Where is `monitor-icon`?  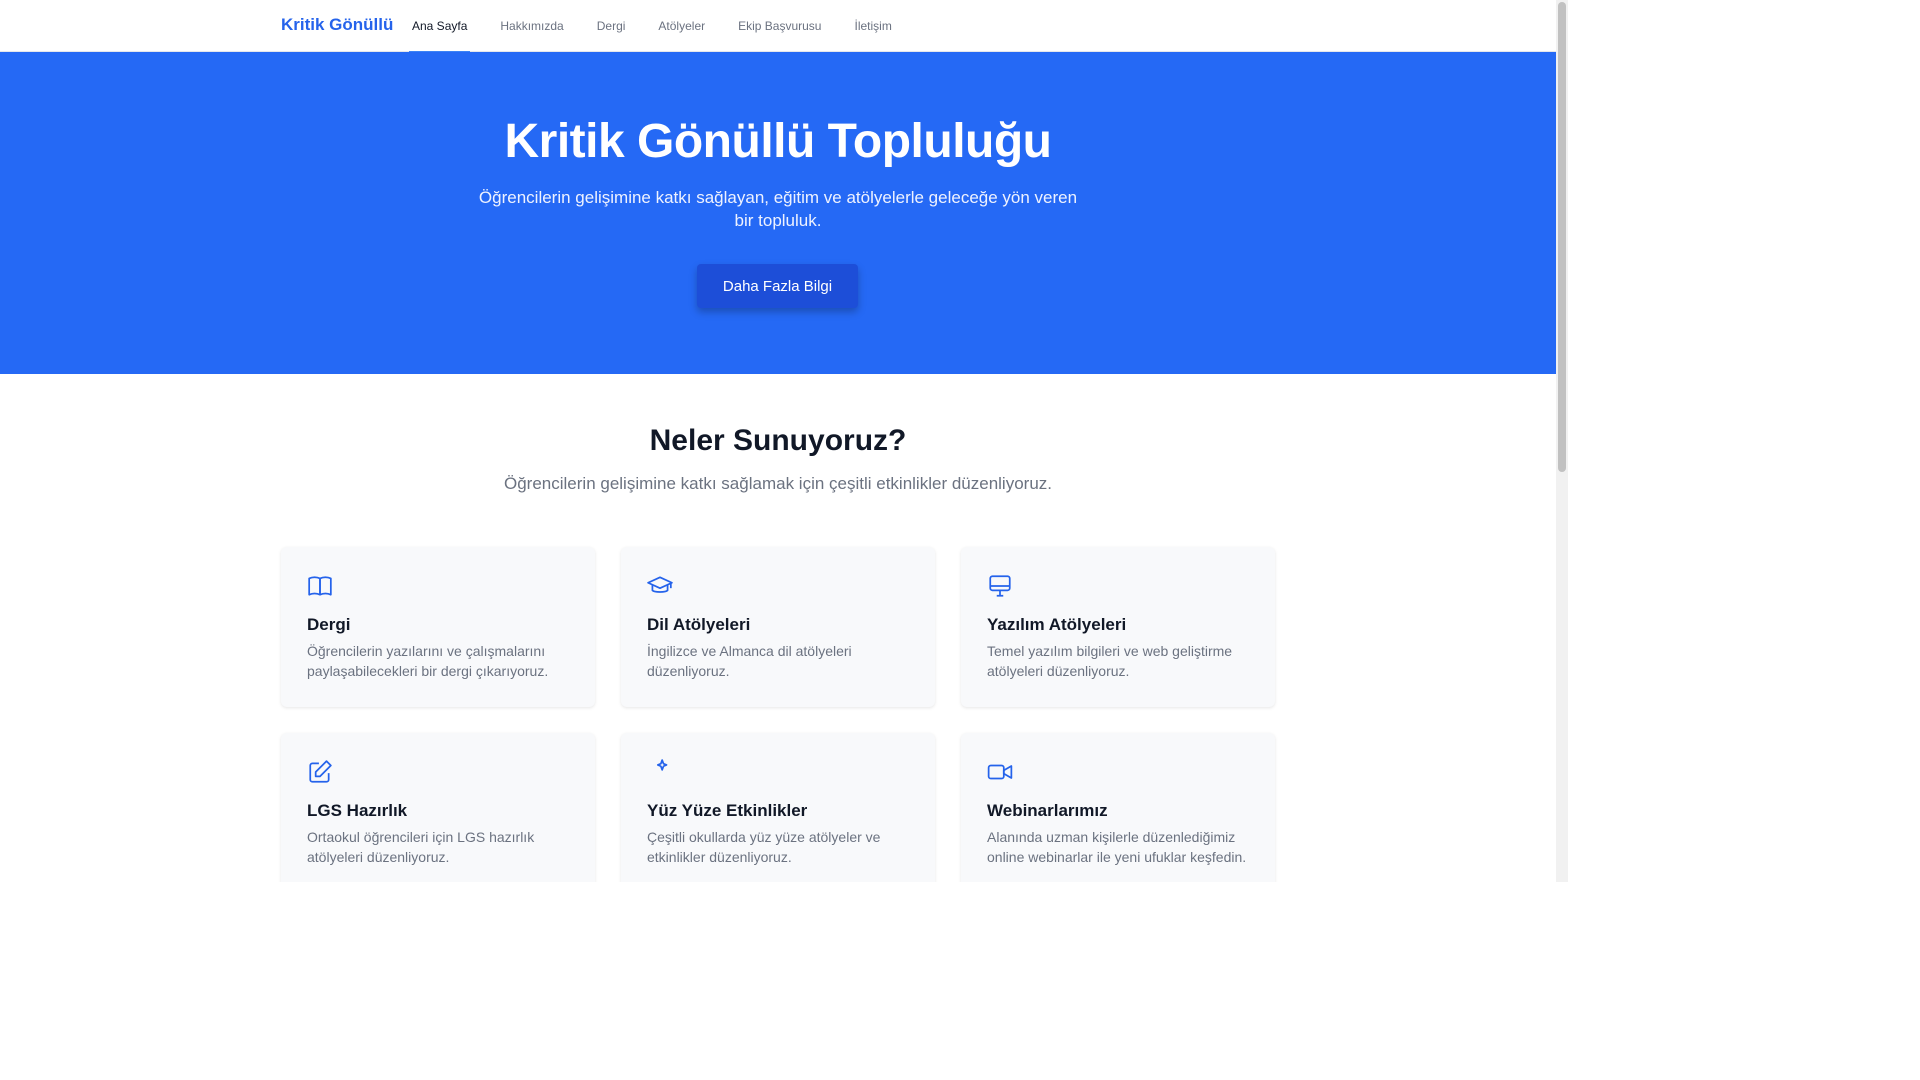
monitor-icon is located at coordinates (1000, 586).